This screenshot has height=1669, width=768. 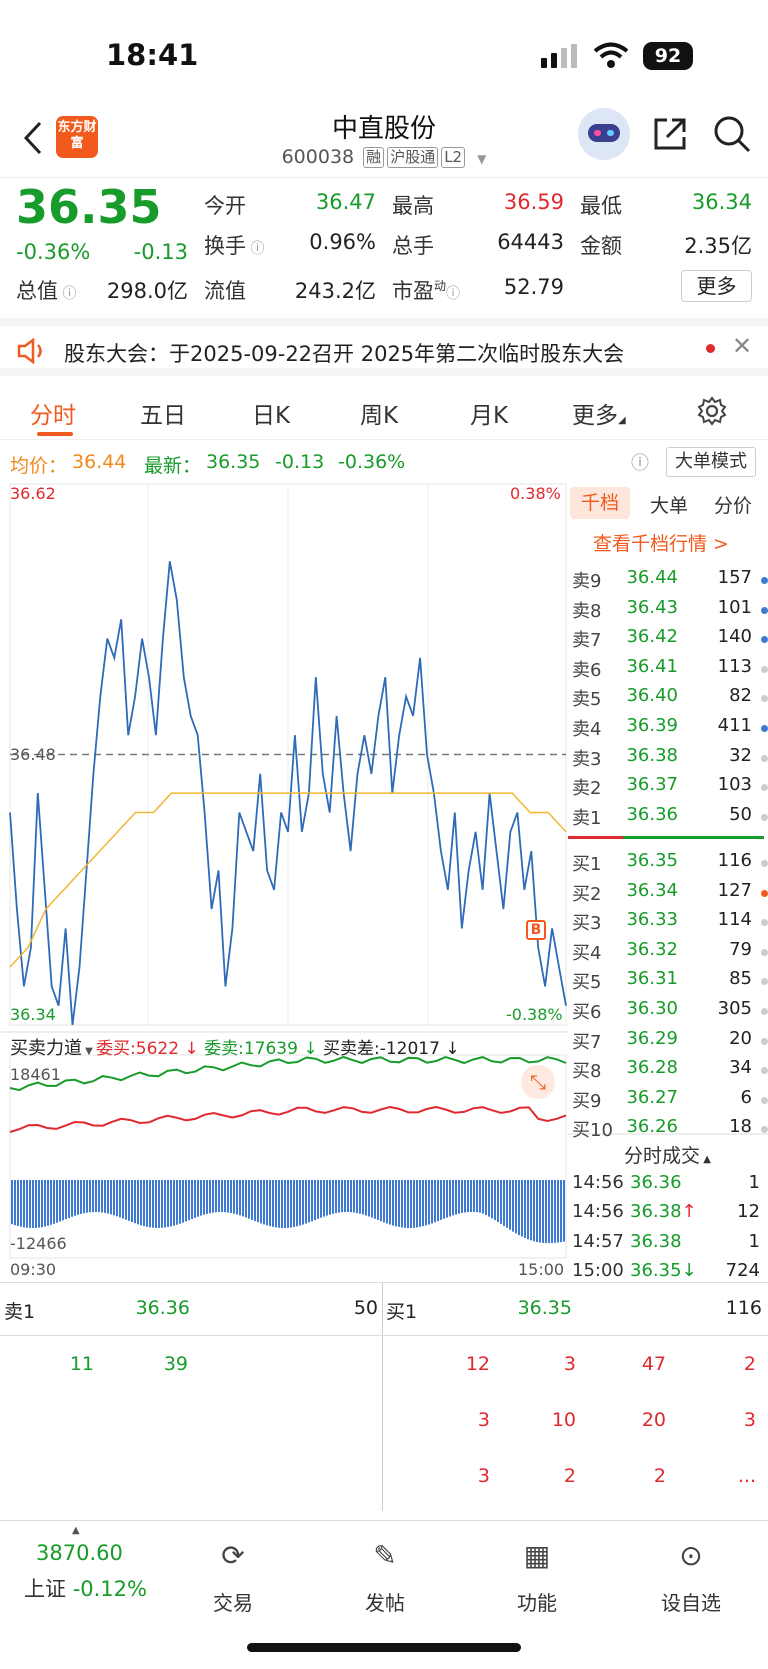 What do you see at coordinates (666, 1042) in the screenshot?
I see `bid-row: 买7 36.29 20` at bounding box center [666, 1042].